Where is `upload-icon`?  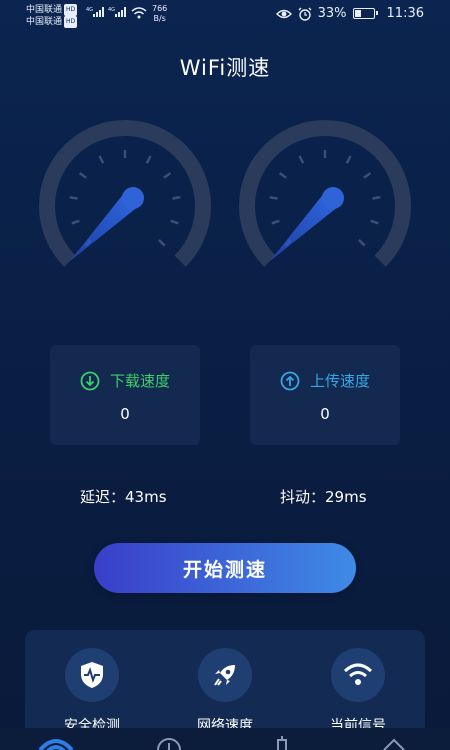 upload-icon is located at coordinates (290, 380).